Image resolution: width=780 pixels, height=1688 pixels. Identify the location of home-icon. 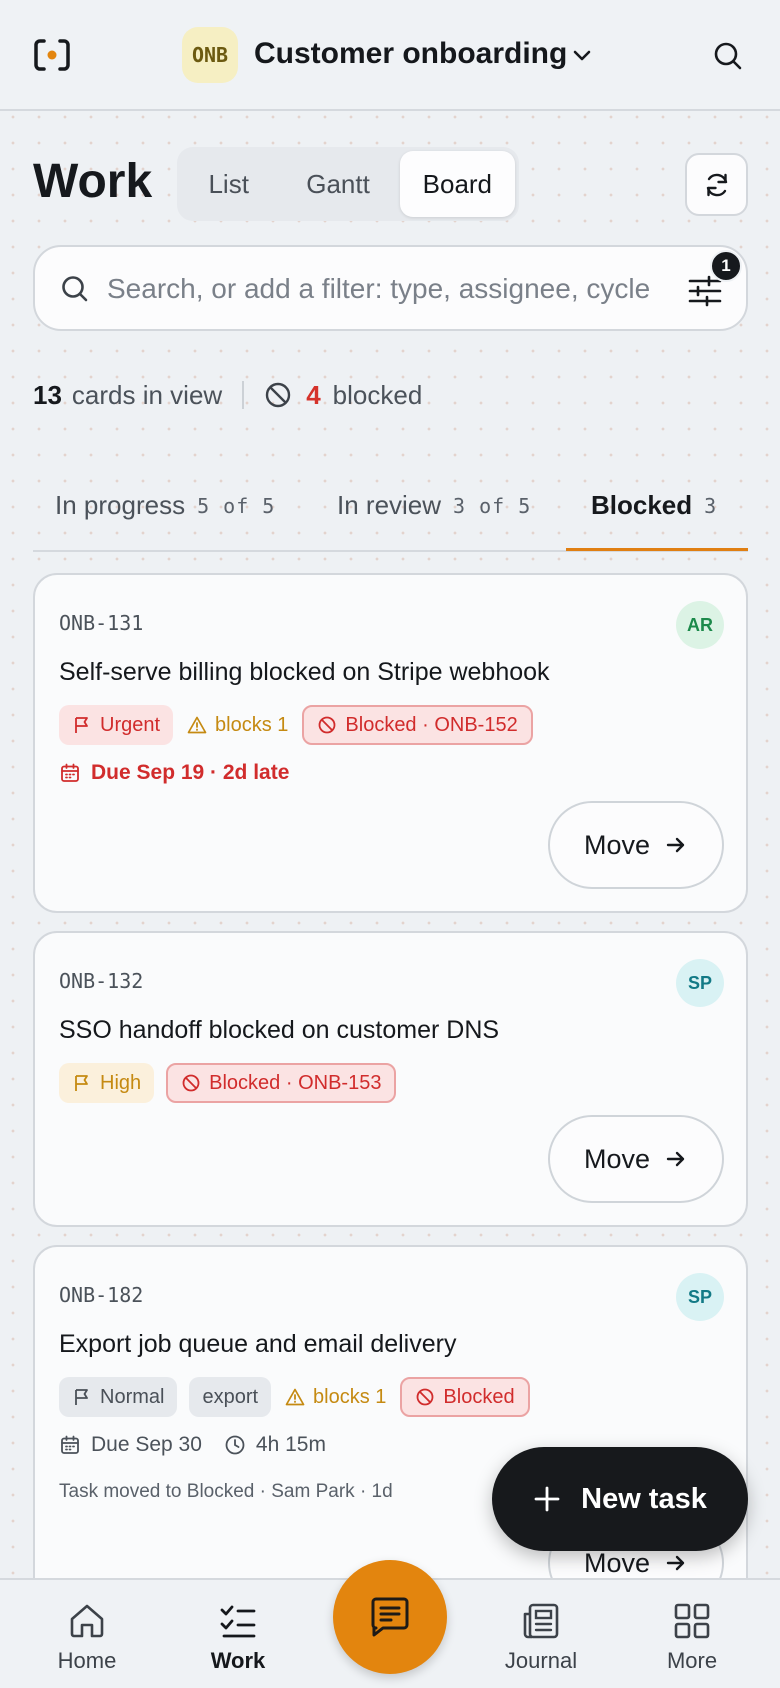
(87, 1621).